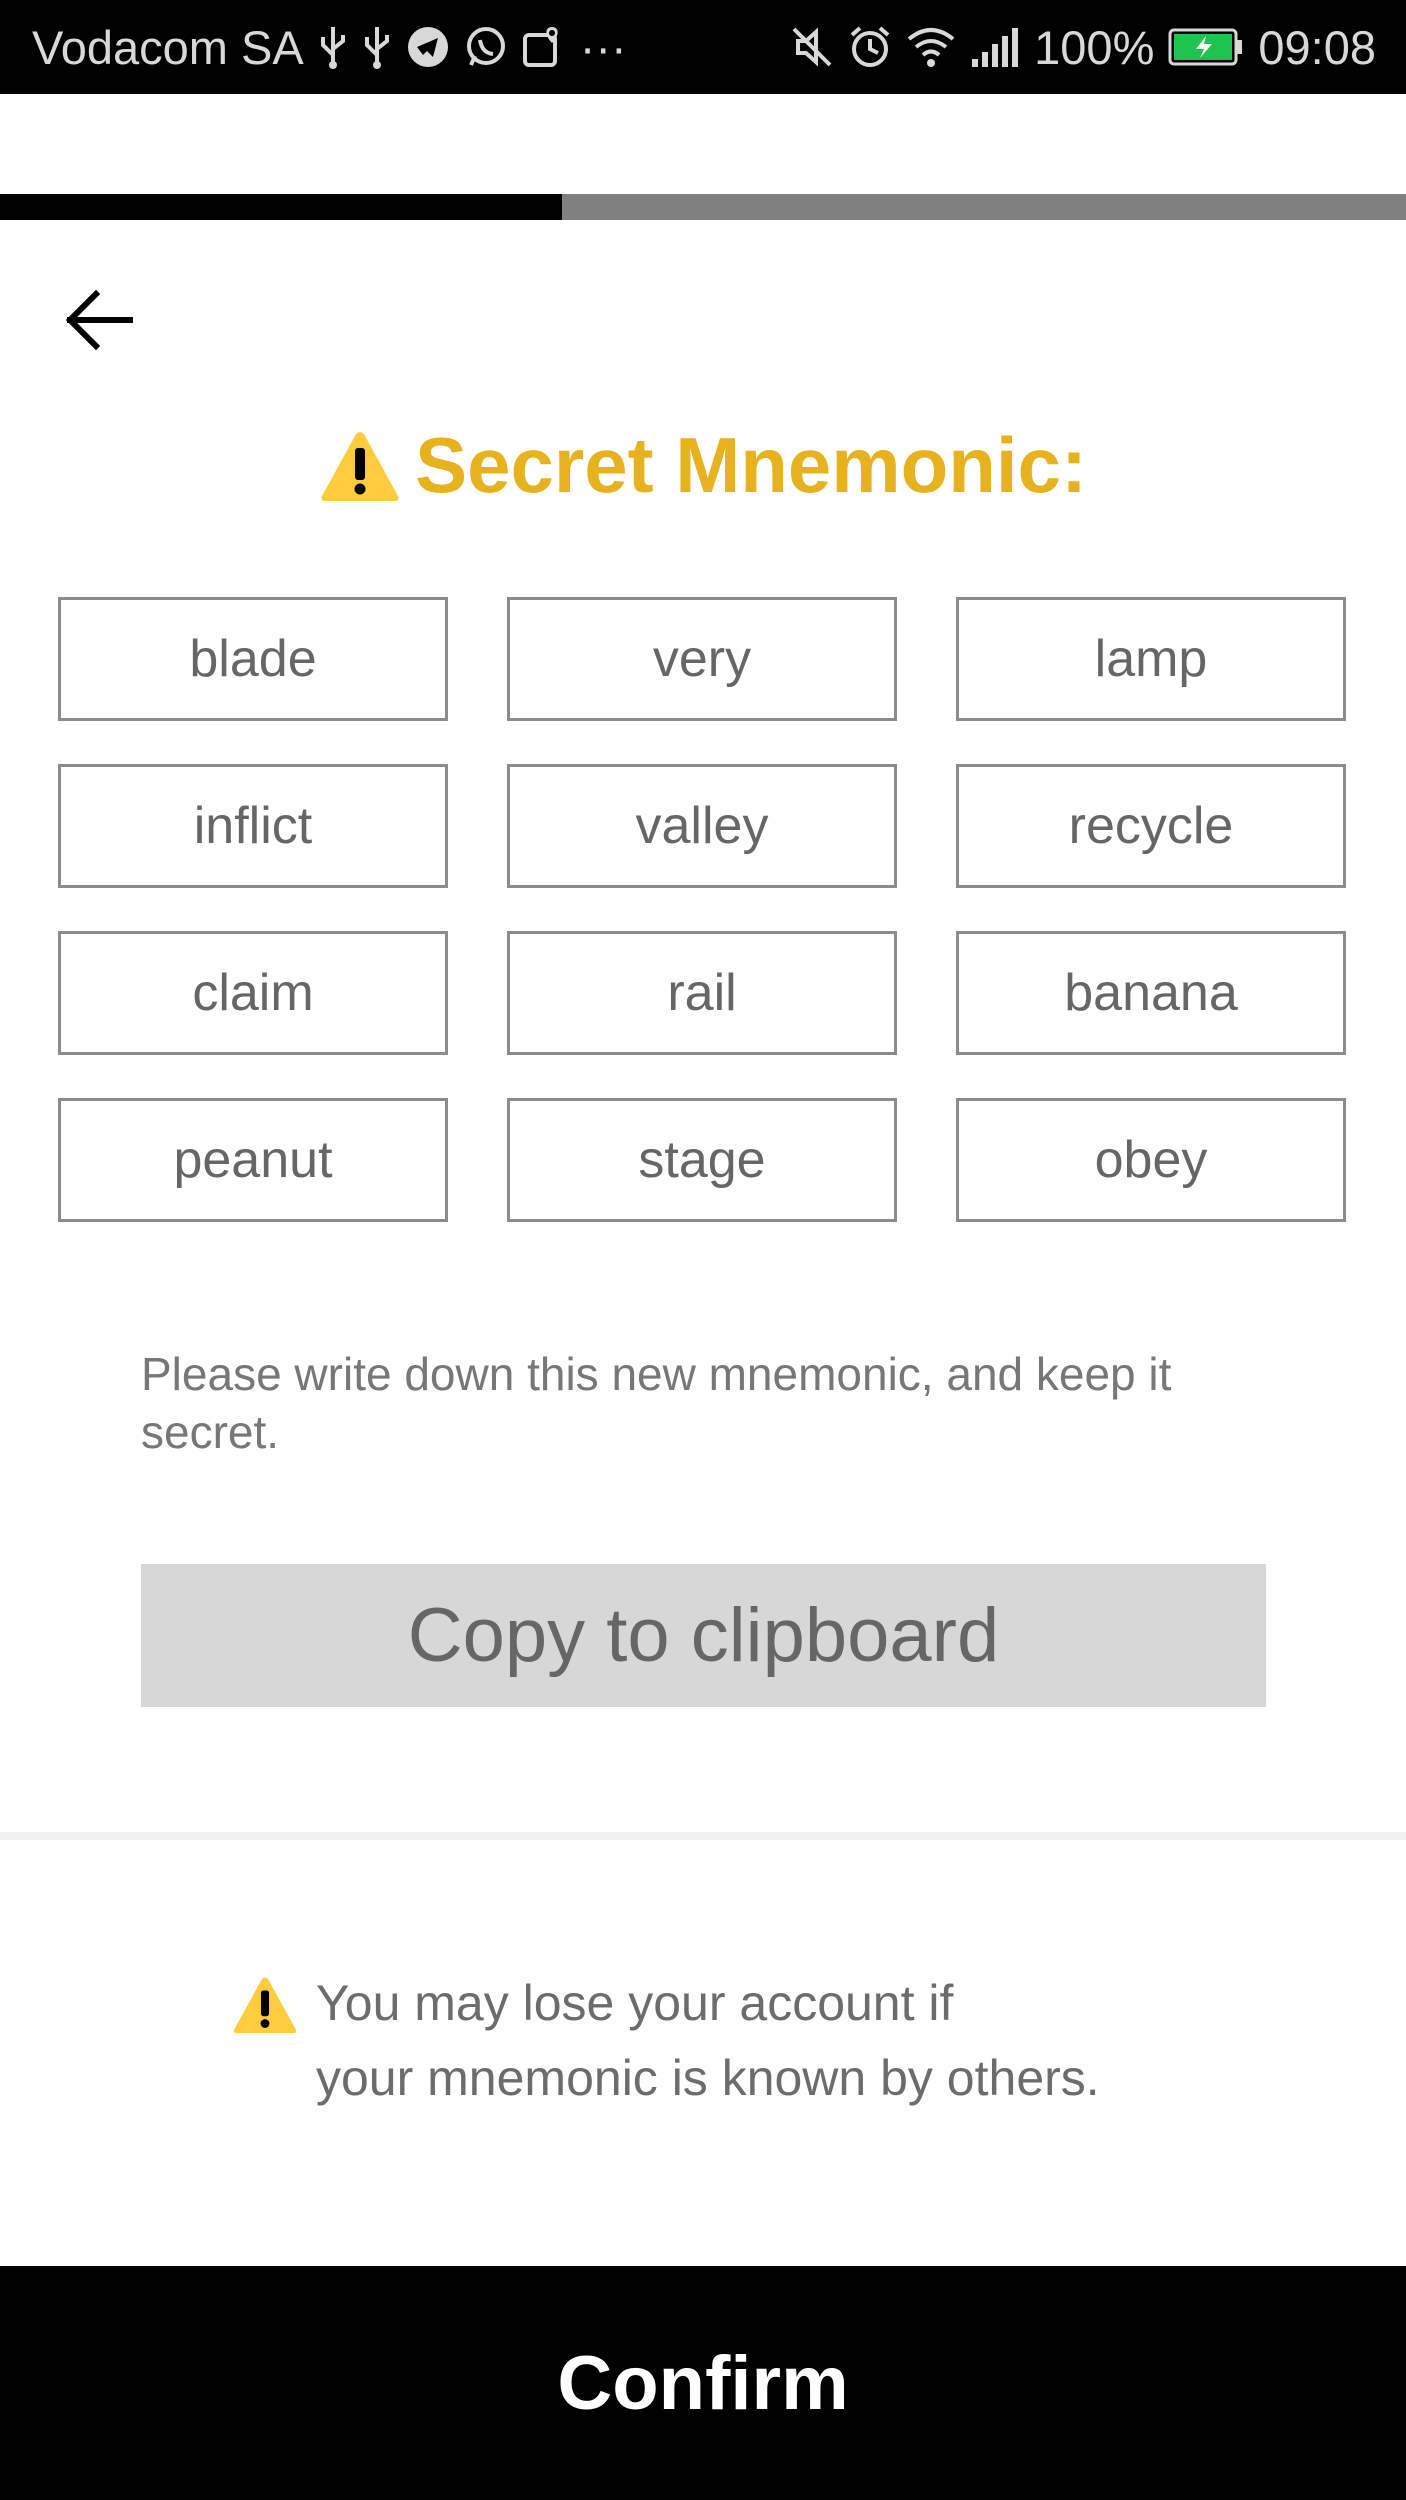  What do you see at coordinates (168, 47) in the screenshot?
I see `carrier-name: Vodacom SA` at bounding box center [168, 47].